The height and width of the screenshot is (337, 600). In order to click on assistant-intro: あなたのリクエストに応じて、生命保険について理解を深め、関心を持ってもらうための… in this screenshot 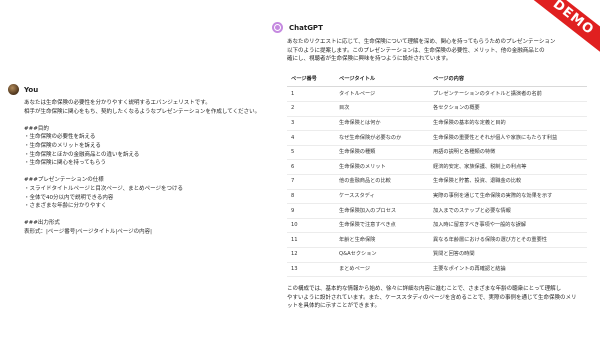, I will do `click(440, 51)`.